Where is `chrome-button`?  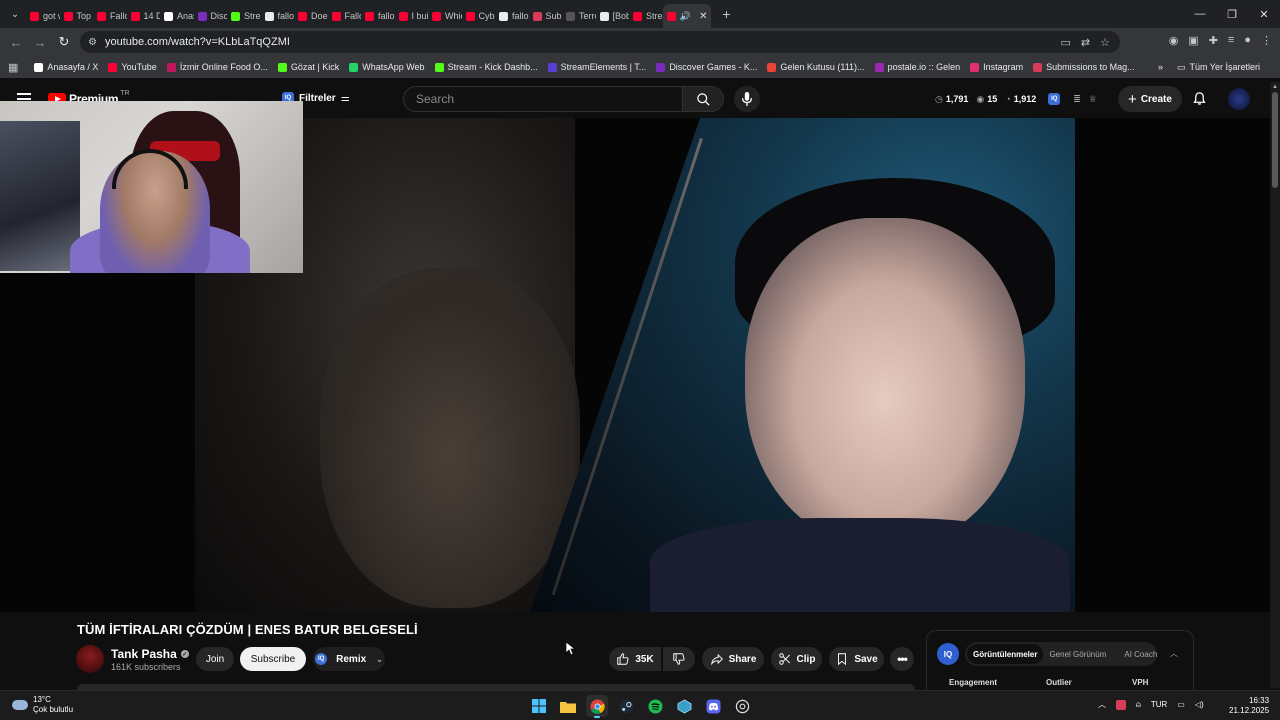
chrome-button is located at coordinates (597, 706).